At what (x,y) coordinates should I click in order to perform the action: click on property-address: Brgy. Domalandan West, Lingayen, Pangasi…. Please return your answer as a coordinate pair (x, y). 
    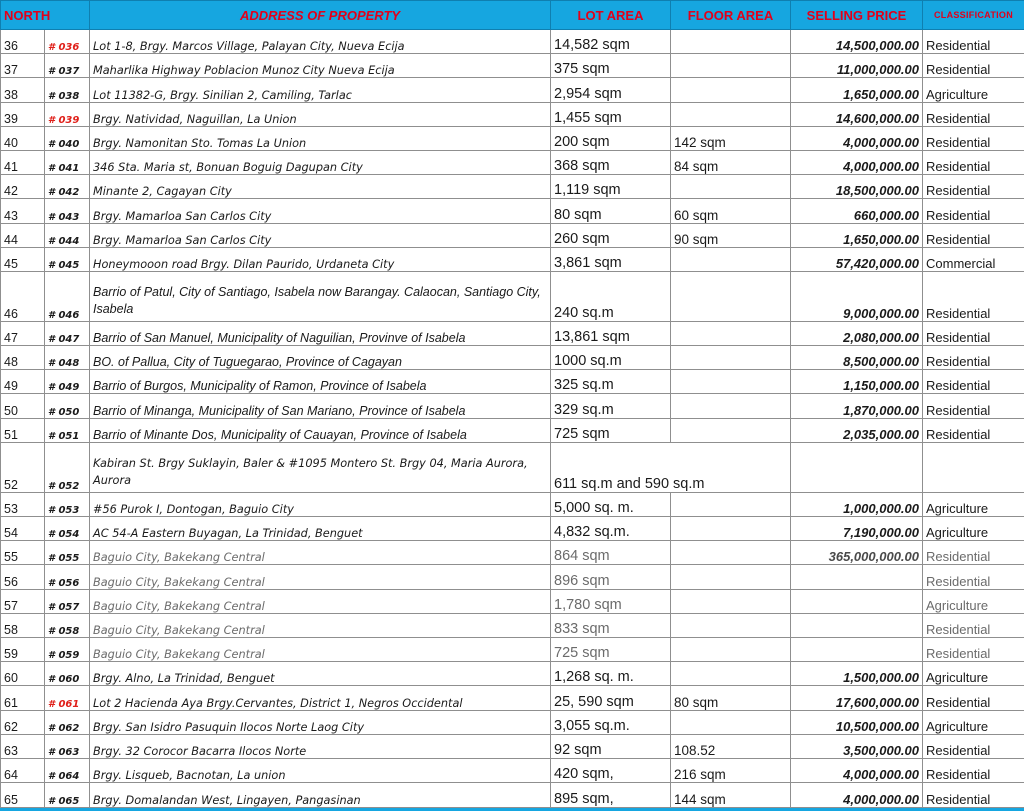
    Looking at the image, I should click on (320, 795).